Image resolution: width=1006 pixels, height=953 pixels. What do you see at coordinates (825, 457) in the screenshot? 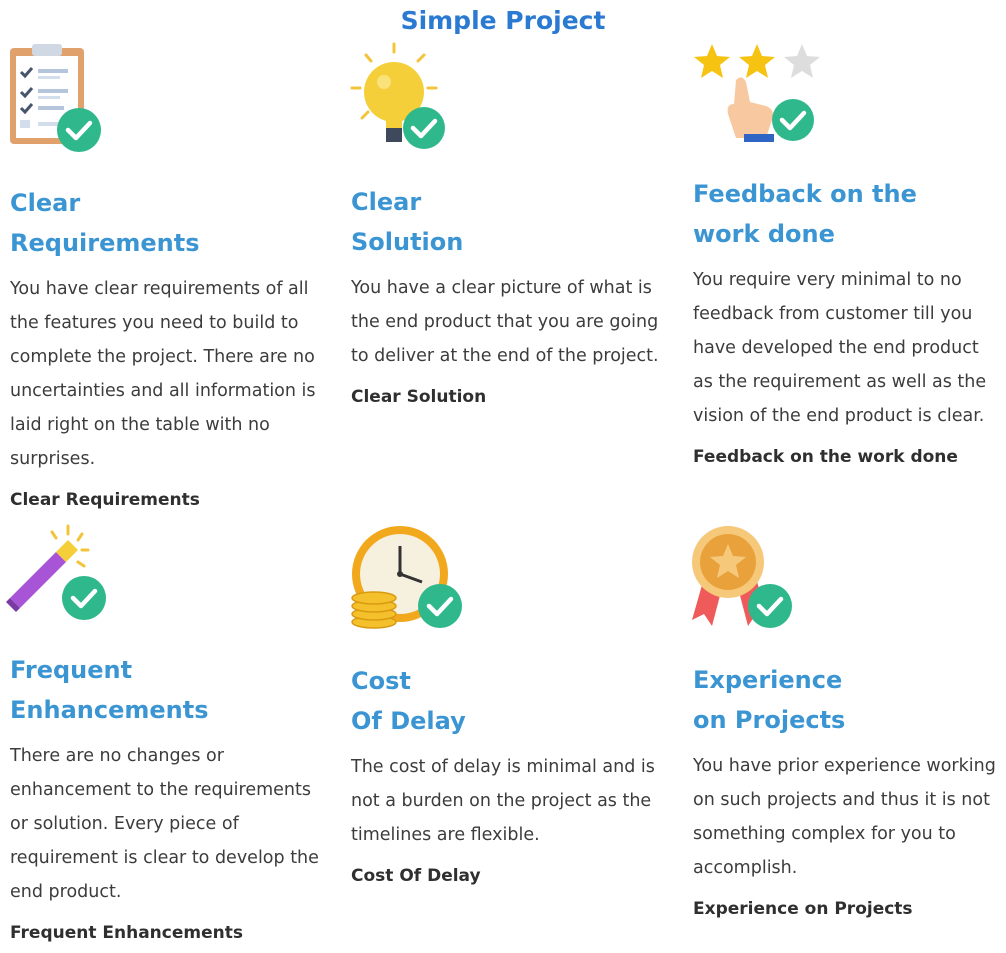
I see `card-footer-label: Feedback on the work done` at bounding box center [825, 457].